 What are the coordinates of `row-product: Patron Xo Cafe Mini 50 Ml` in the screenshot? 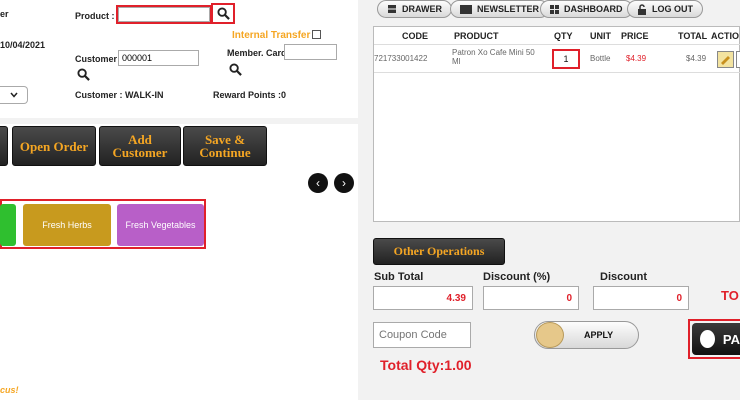 It's located at (493, 57).